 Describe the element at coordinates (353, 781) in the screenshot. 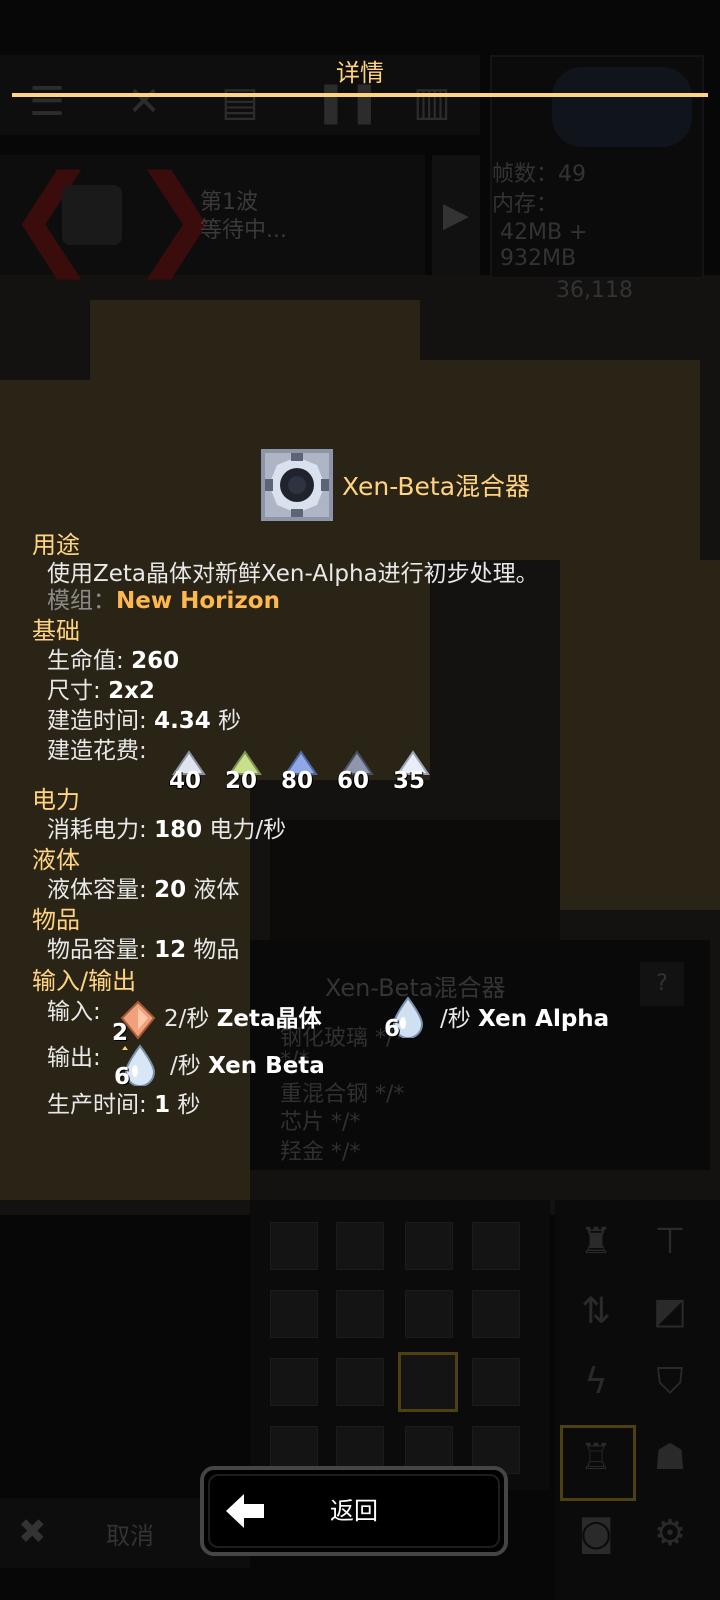

I see `cost-amount: 60` at that location.